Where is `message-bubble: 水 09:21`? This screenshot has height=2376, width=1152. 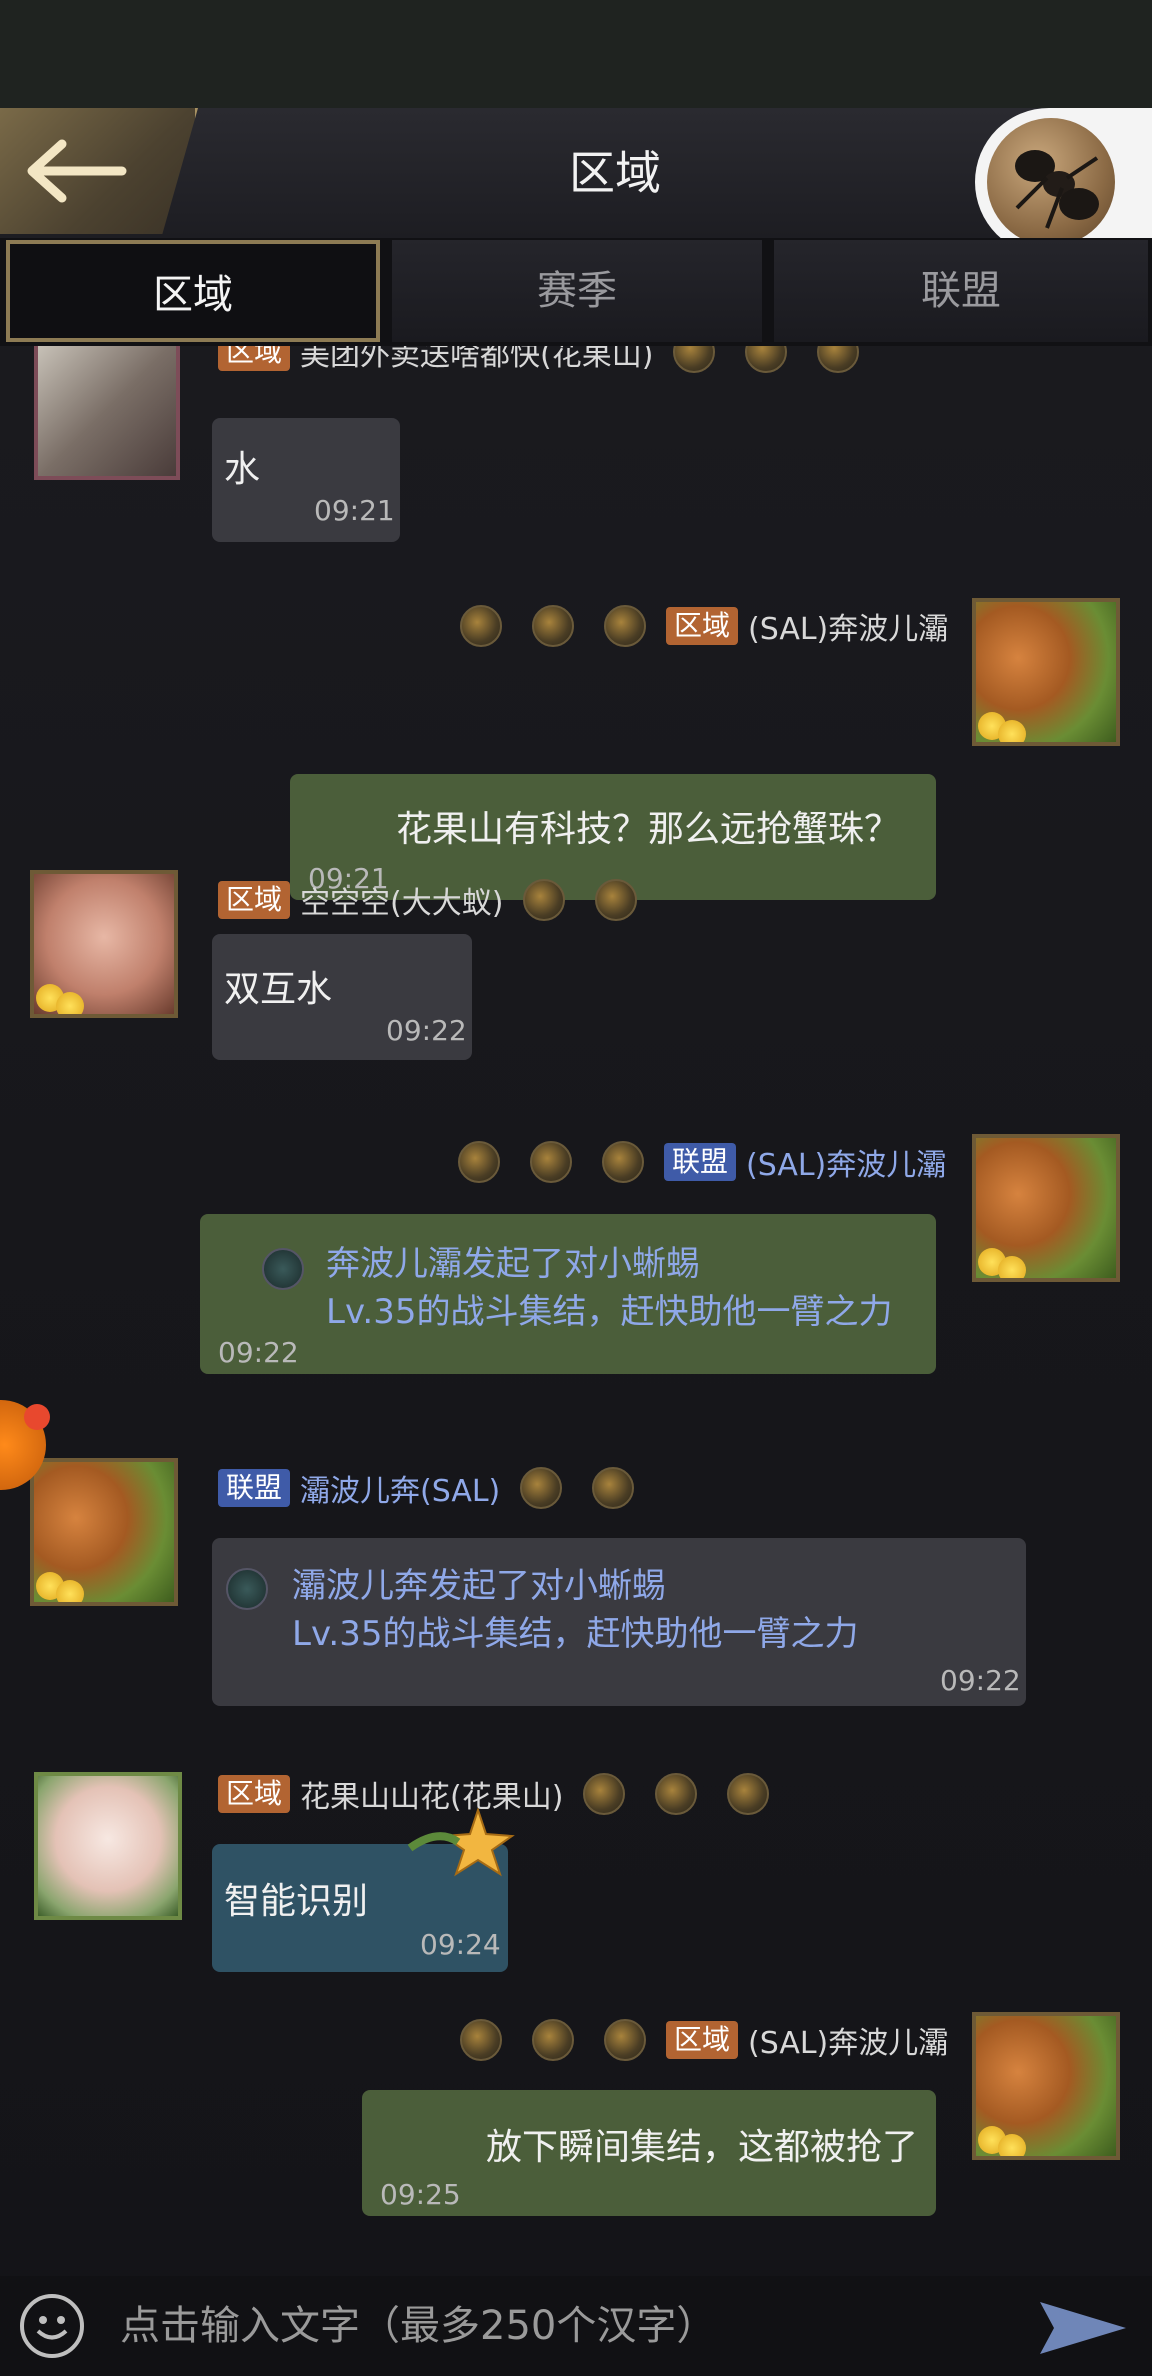 message-bubble: 水 09:21 is located at coordinates (306, 480).